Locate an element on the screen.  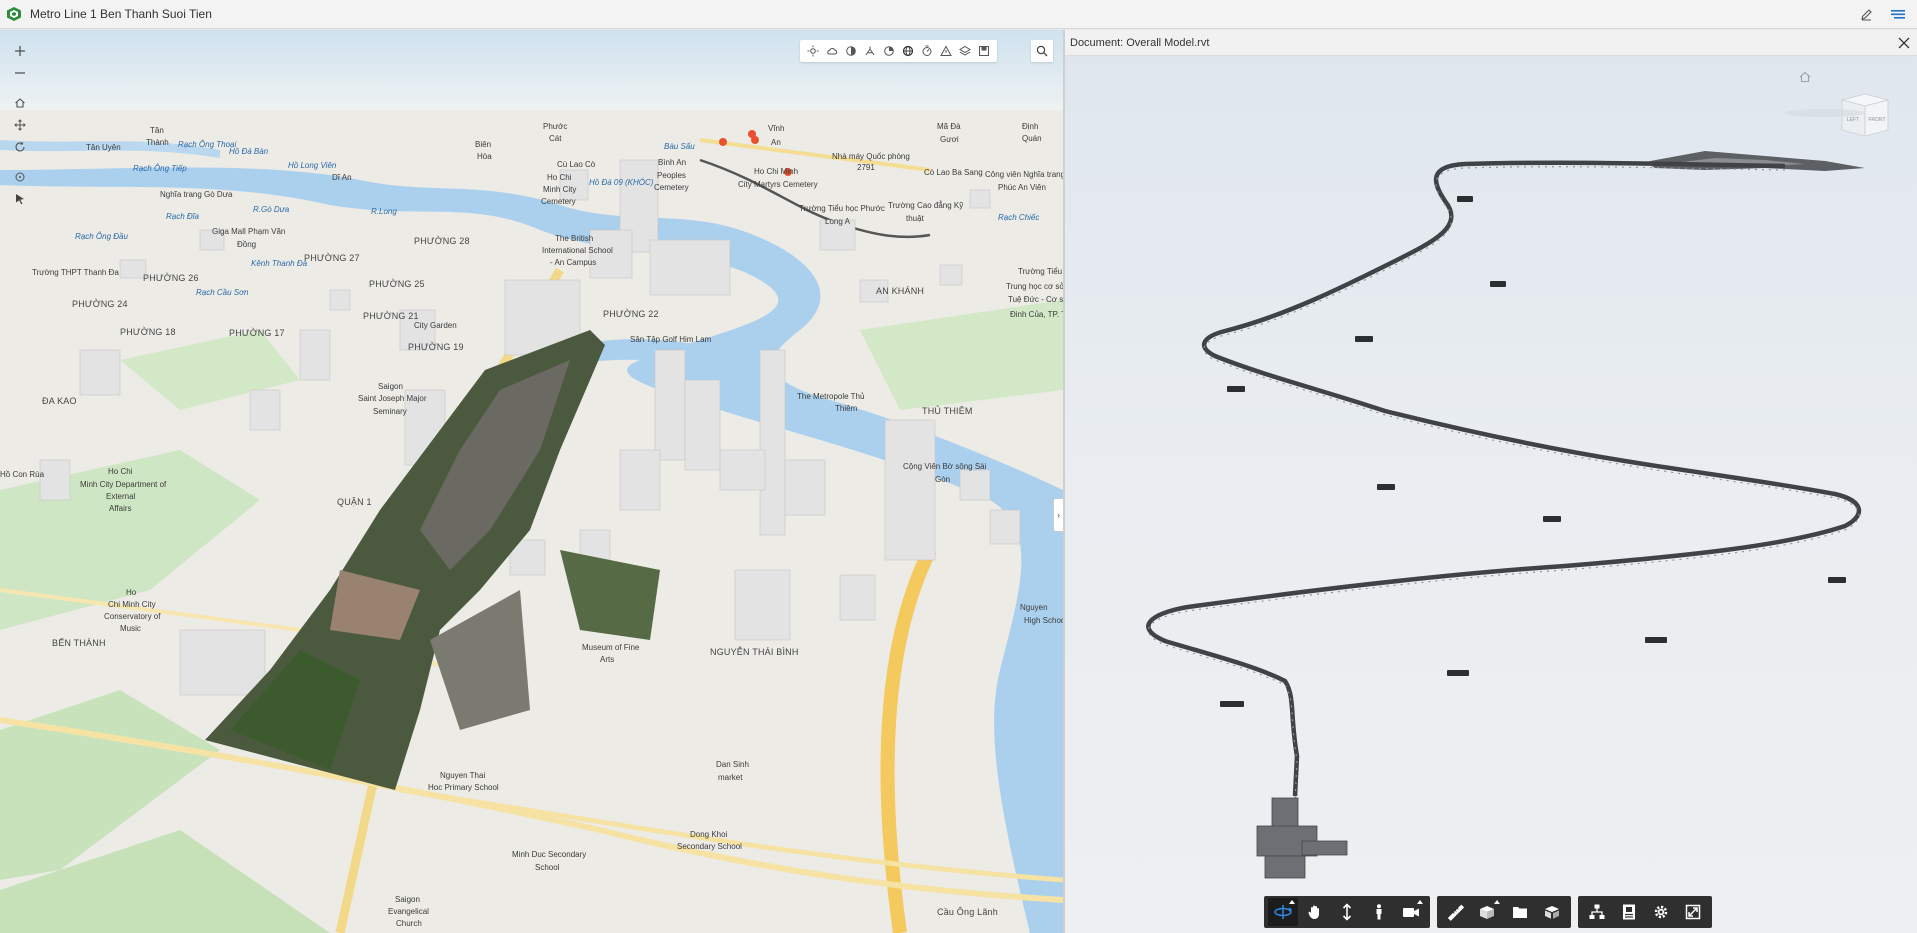
map-label: High Schoo is located at coordinates (1043, 620).